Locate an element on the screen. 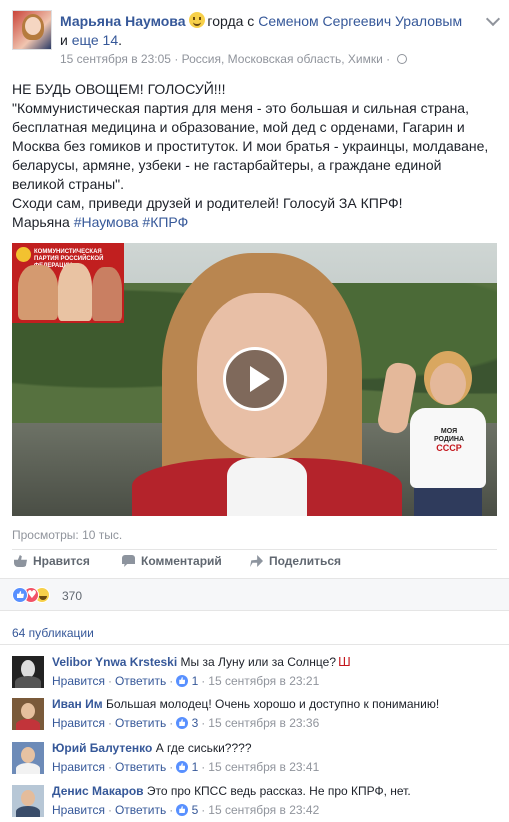 This screenshot has height=822, width=509. commenter-name: Денис Макаров is located at coordinates (98, 791).